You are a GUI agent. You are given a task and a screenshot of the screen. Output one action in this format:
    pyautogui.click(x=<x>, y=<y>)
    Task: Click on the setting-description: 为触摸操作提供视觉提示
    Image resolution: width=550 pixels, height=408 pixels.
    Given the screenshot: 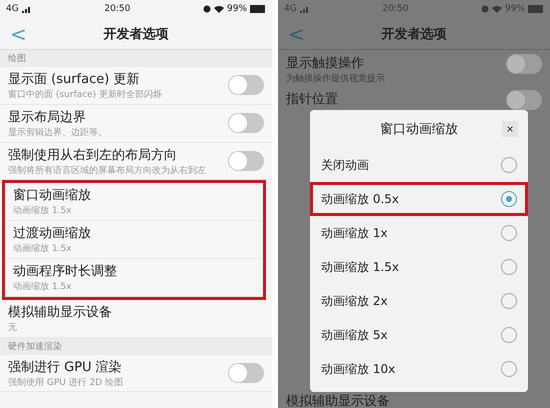 What is the action you would take?
    pyautogui.click(x=336, y=79)
    